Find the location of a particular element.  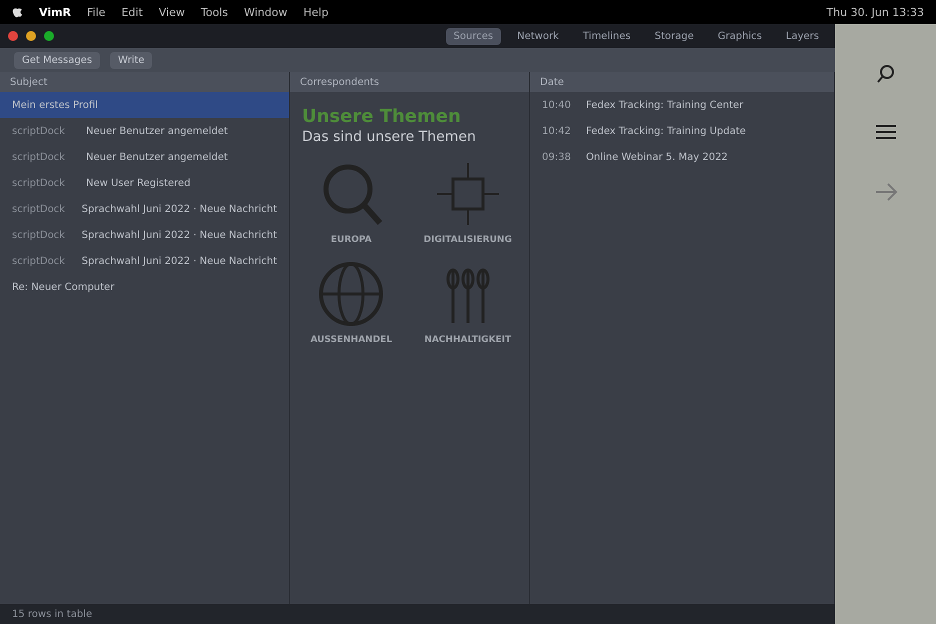

row-text: Online Webinar 5. May 2022 is located at coordinates (657, 157).